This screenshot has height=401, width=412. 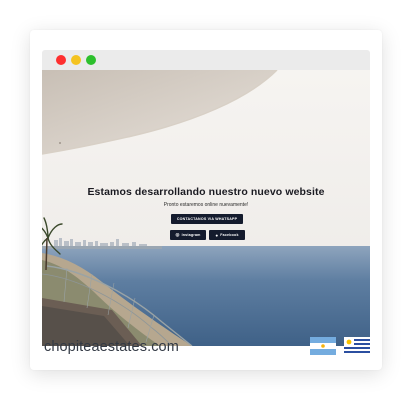 What do you see at coordinates (206, 205) in the screenshot?
I see `hero-subtitle: Pronto estaremos online nuevamente!` at bounding box center [206, 205].